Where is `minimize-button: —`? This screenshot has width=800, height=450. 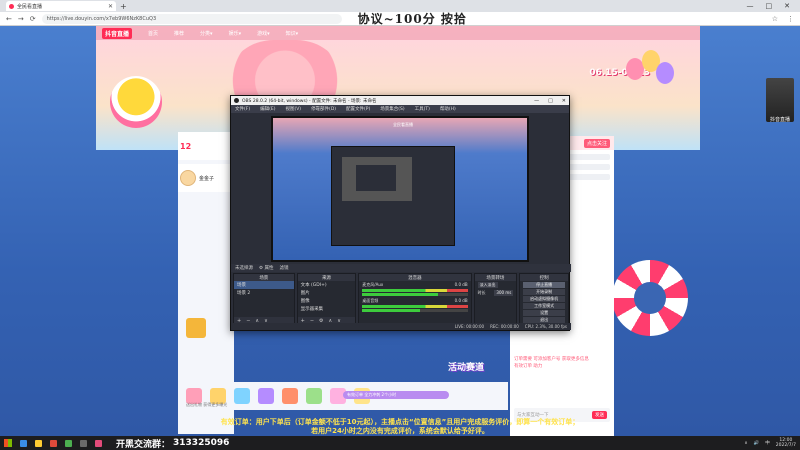
minimize-button: — is located at coordinates (750, 6).